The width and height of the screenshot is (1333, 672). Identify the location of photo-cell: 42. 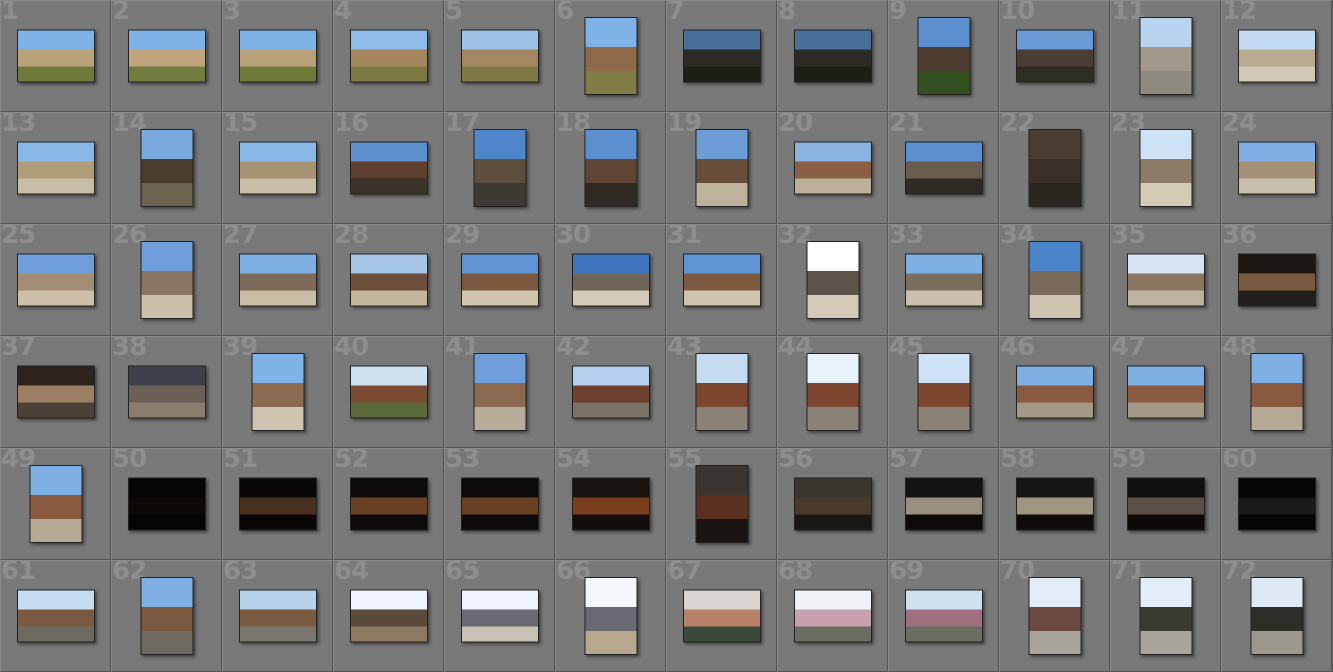
(610, 392).